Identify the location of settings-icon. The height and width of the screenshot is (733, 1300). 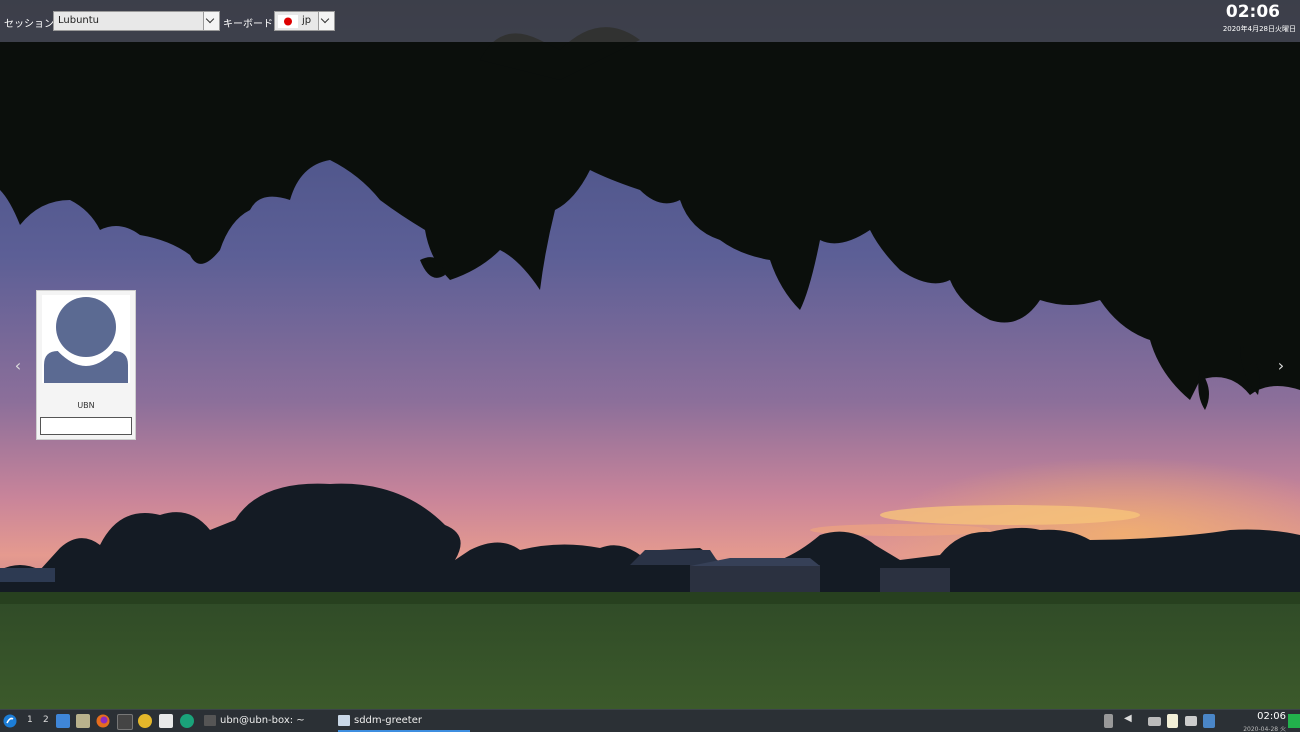
(187, 721).